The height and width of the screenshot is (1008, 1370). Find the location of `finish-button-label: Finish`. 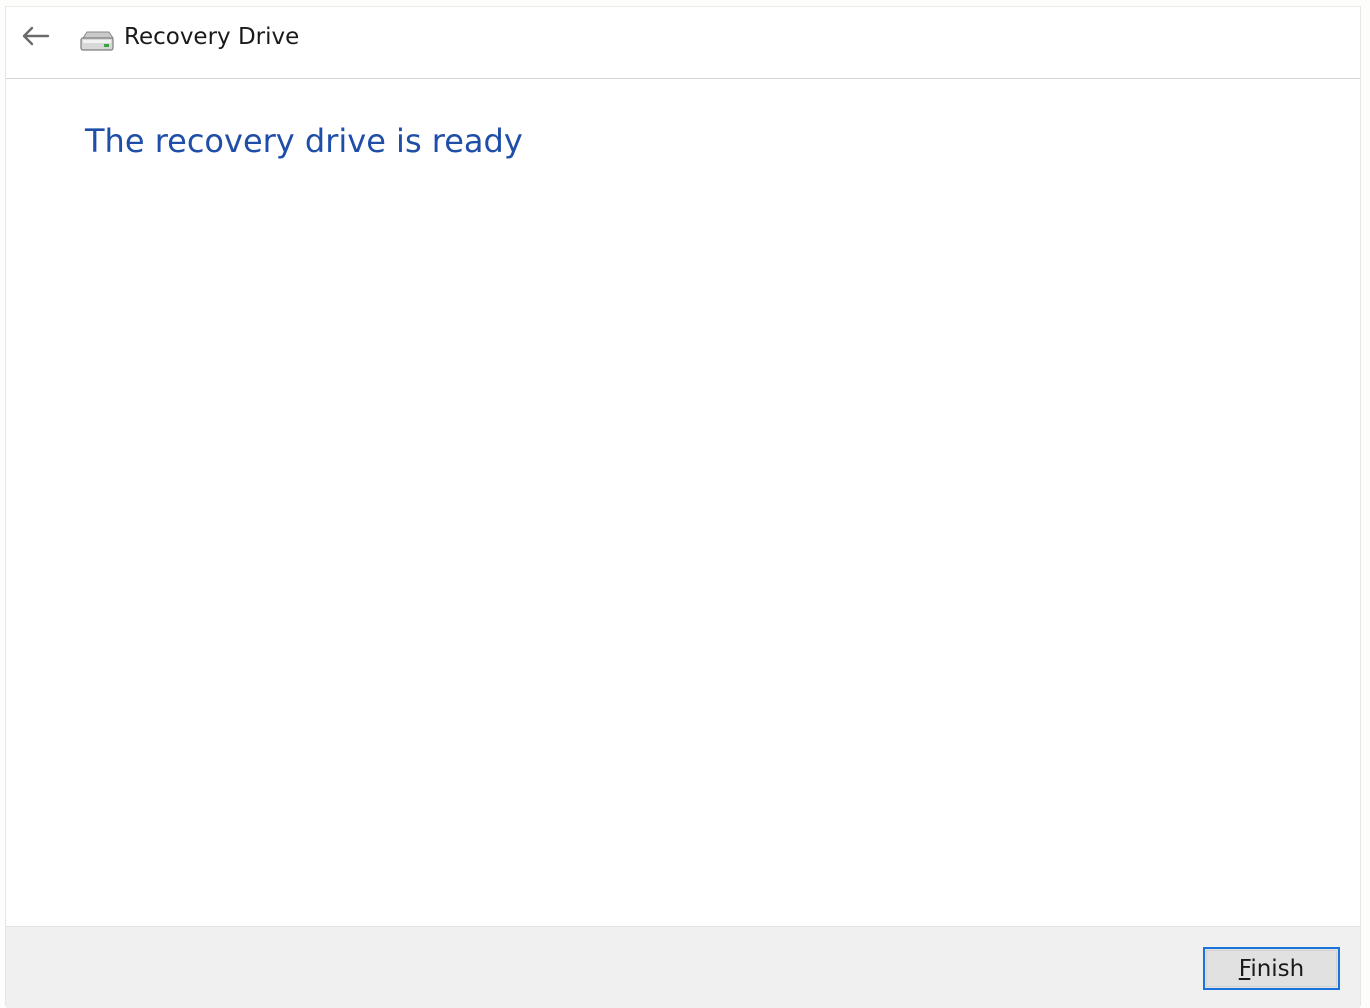

finish-button-label: Finish is located at coordinates (1271, 968).